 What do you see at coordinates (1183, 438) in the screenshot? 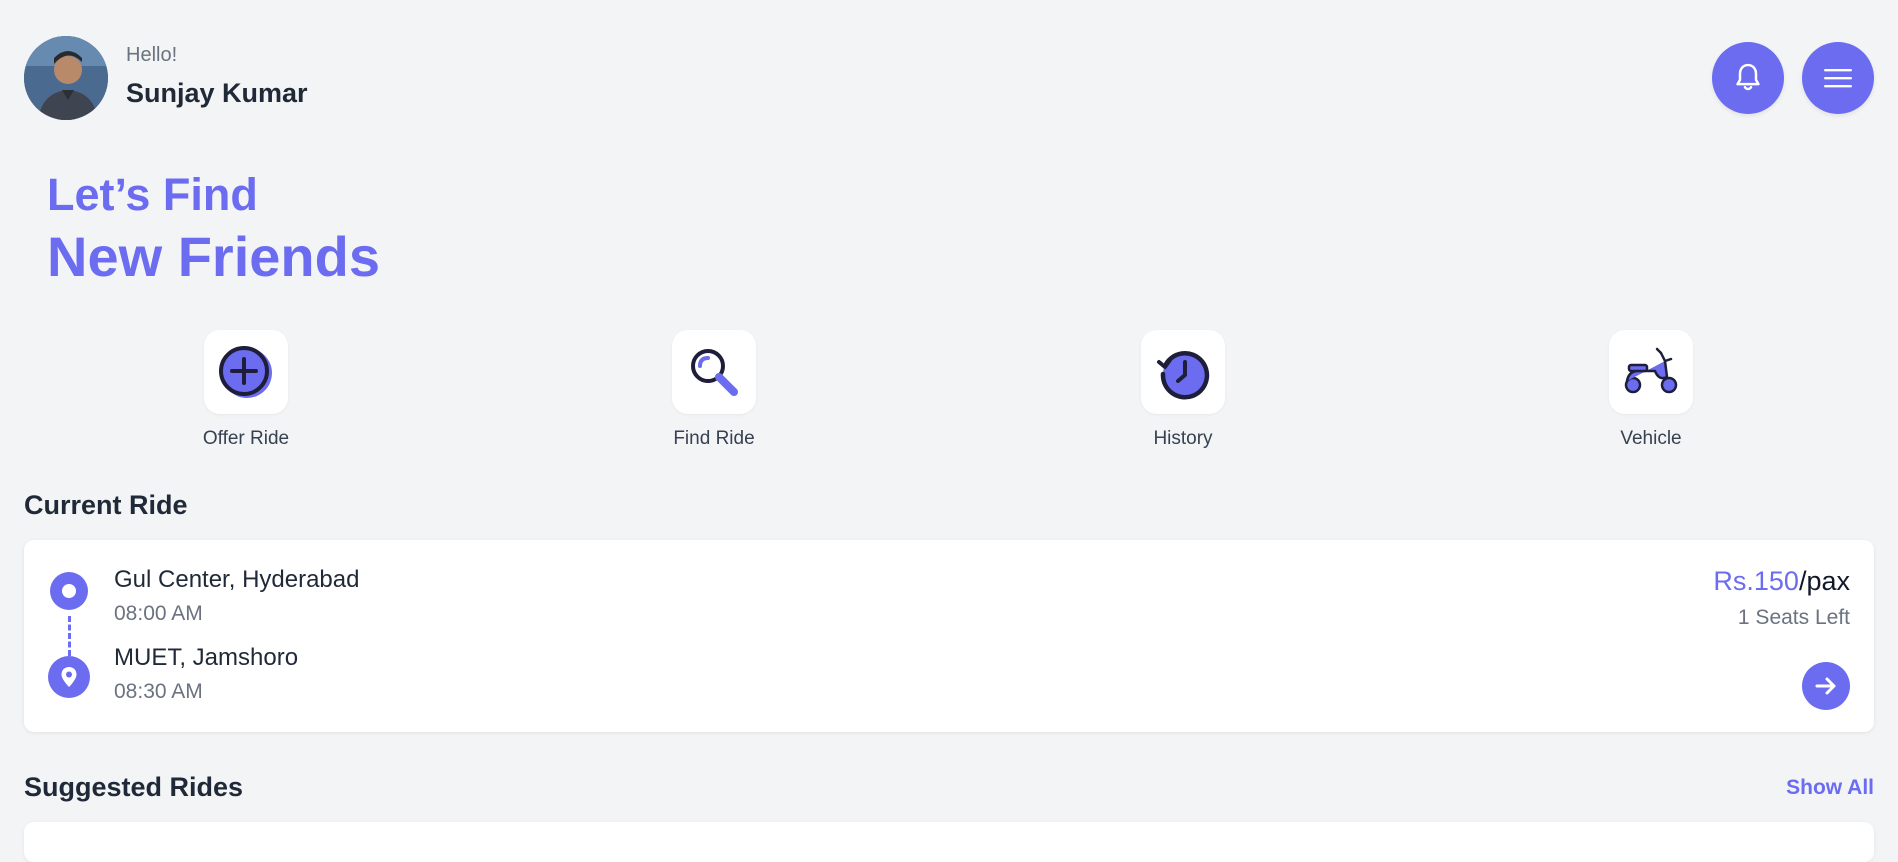
I see `history-label: History` at bounding box center [1183, 438].